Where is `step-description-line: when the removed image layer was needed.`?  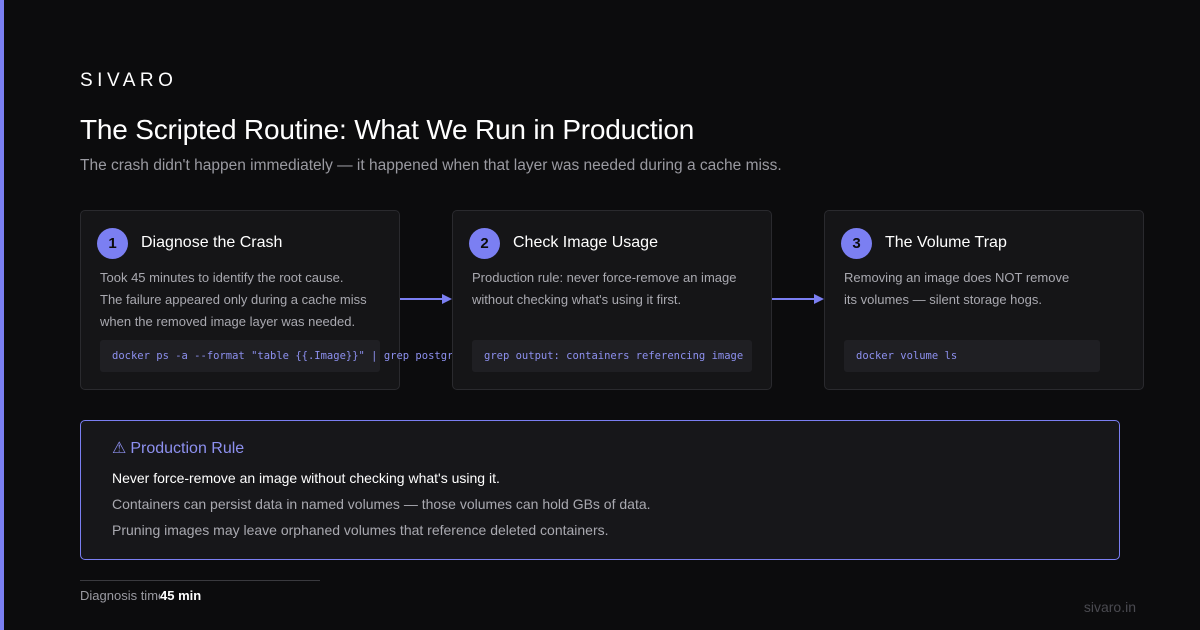
step-description-line: when the removed image layer was needed. is located at coordinates (228, 321).